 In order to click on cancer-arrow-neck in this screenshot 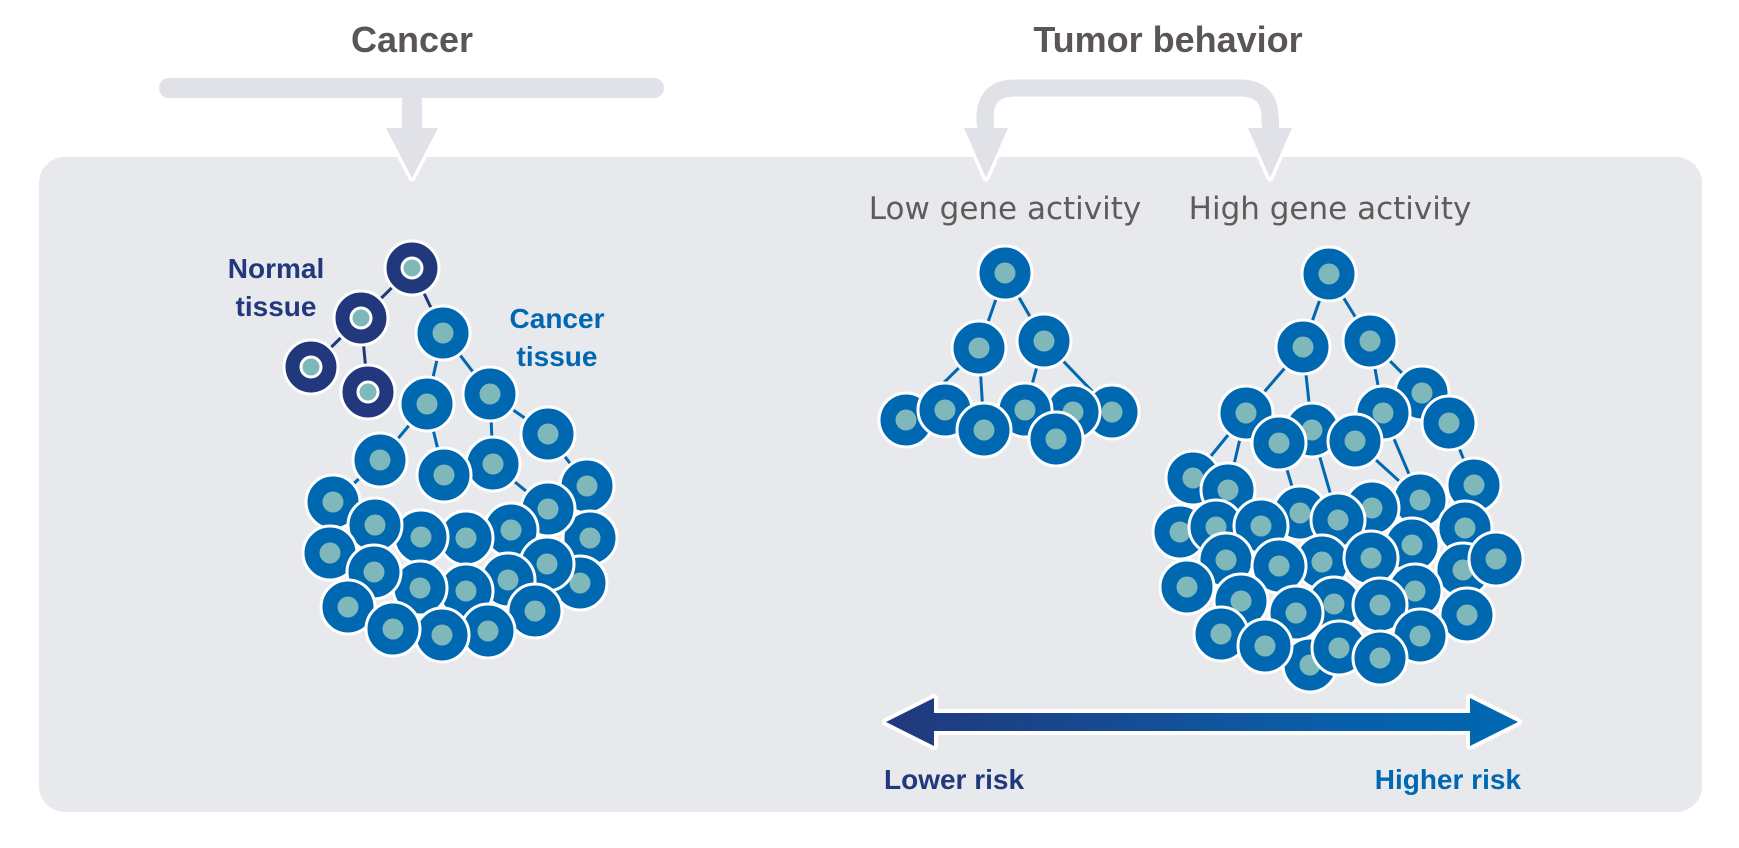, I will do `click(412, 127)`.